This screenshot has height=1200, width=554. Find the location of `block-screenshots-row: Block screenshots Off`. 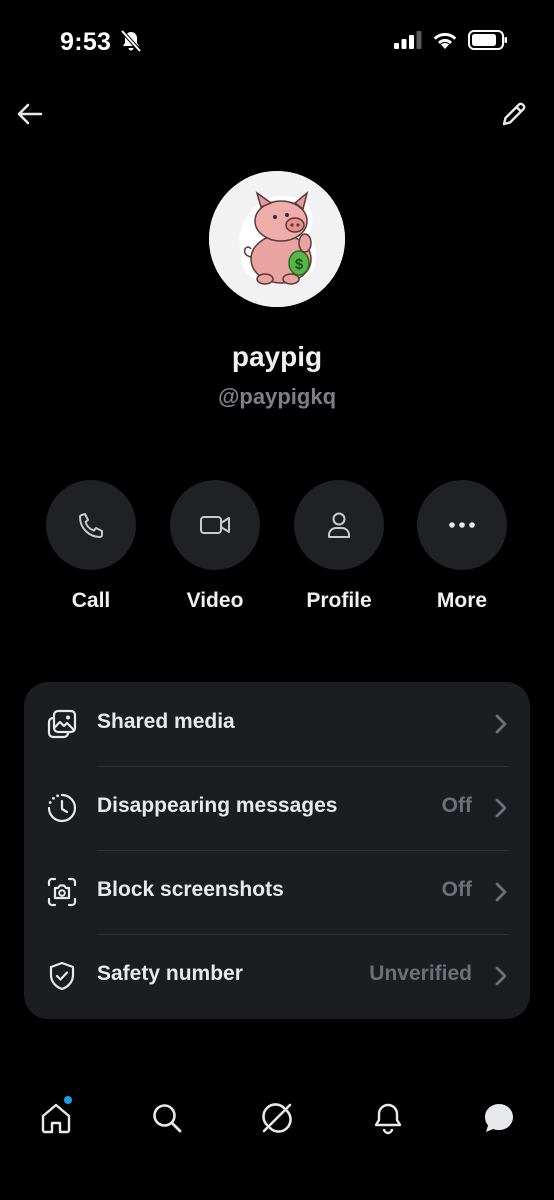

block-screenshots-row: Block screenshots Off is located at coordinates (277, 892).